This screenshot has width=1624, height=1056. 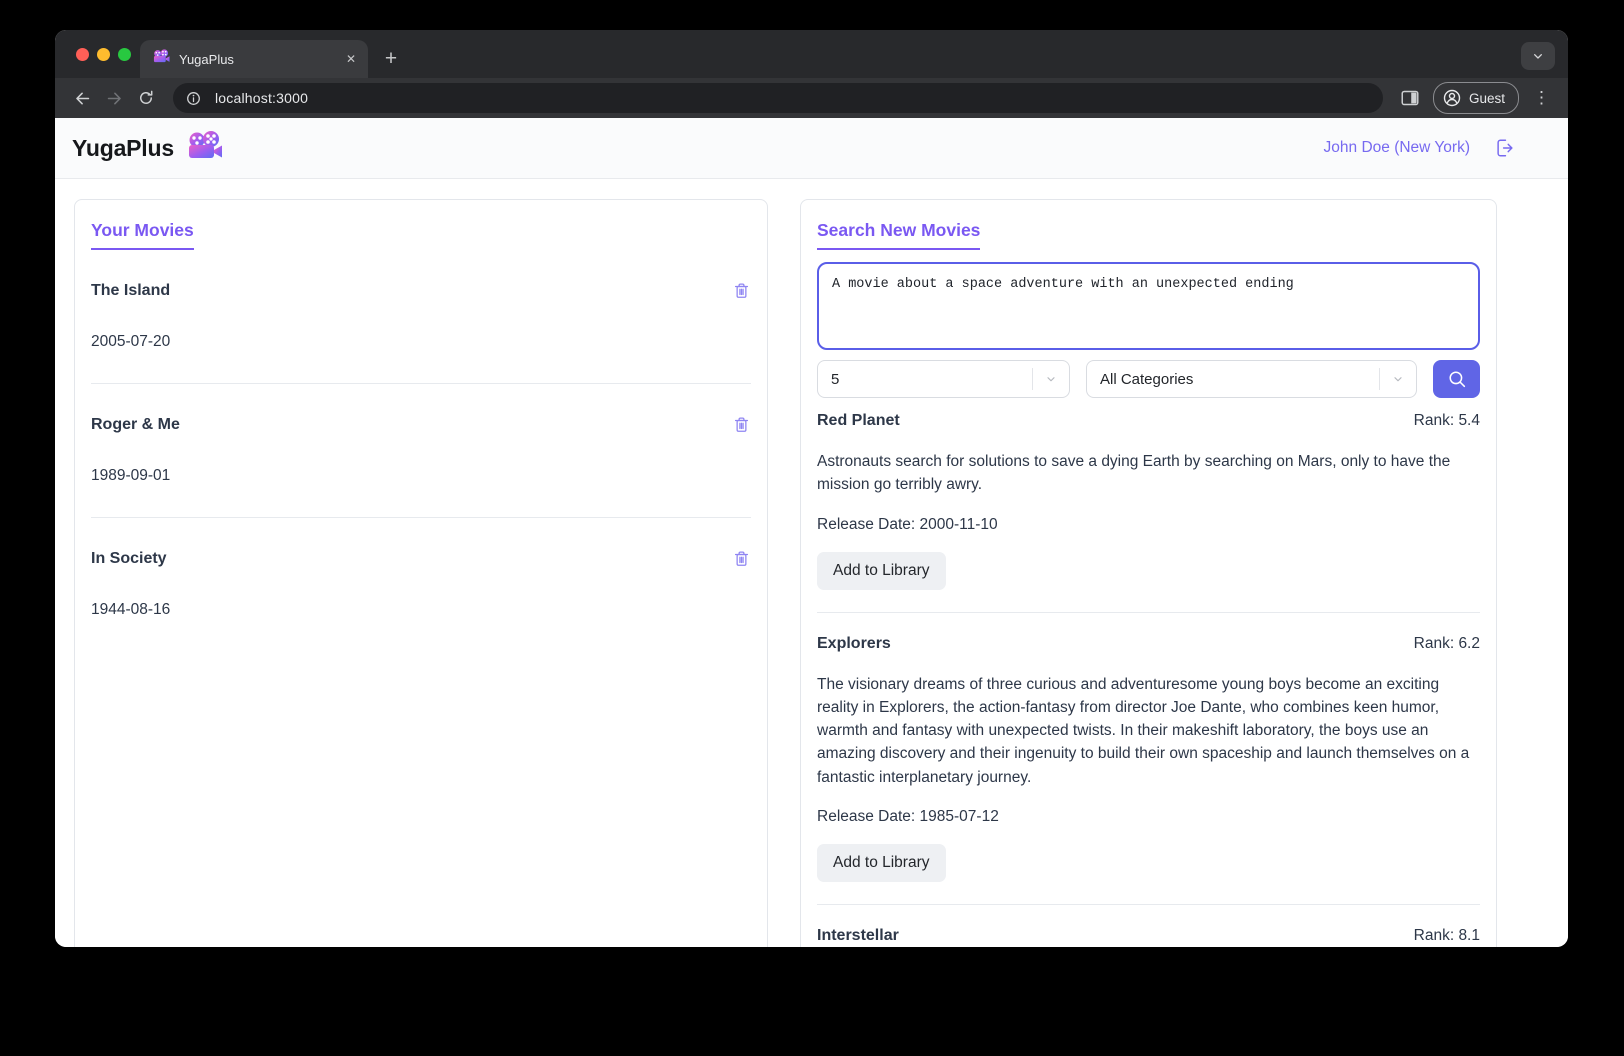 I want to click on result-title: Interstellar, so click(x=858, y=935).